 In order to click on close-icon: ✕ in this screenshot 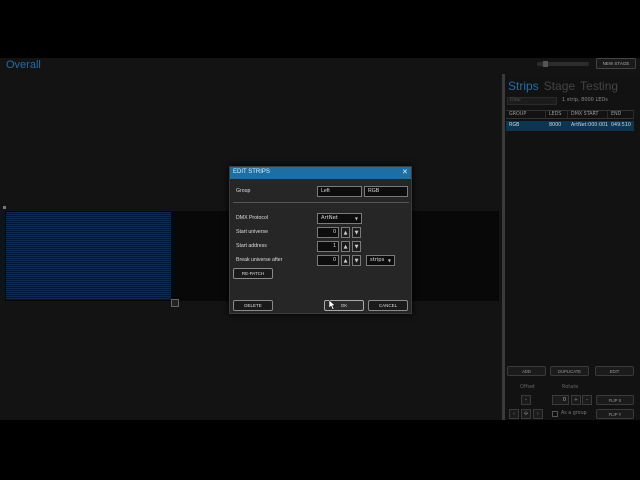, I will do `click(405, 172)`.